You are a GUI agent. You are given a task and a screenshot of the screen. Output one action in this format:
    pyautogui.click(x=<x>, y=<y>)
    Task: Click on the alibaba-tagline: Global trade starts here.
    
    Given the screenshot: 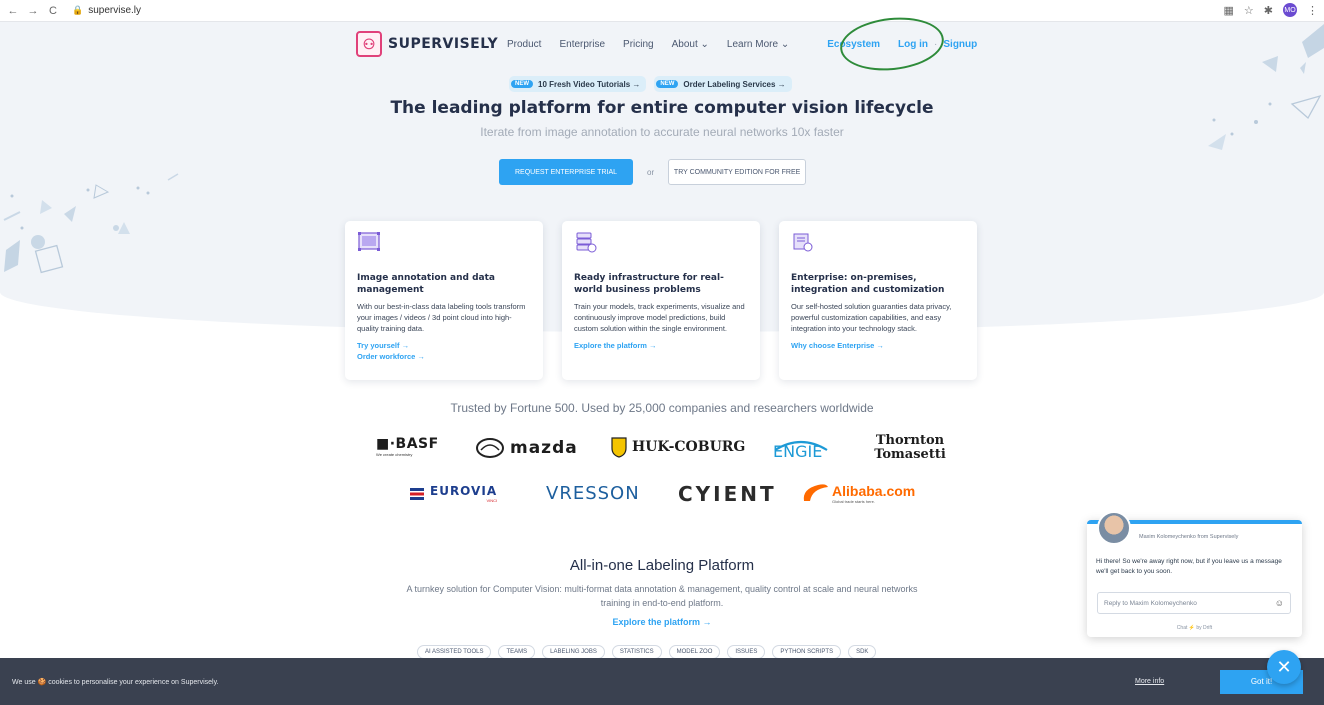 What is the action you would take?
    pyautogui.click(x=853, y=501)
    